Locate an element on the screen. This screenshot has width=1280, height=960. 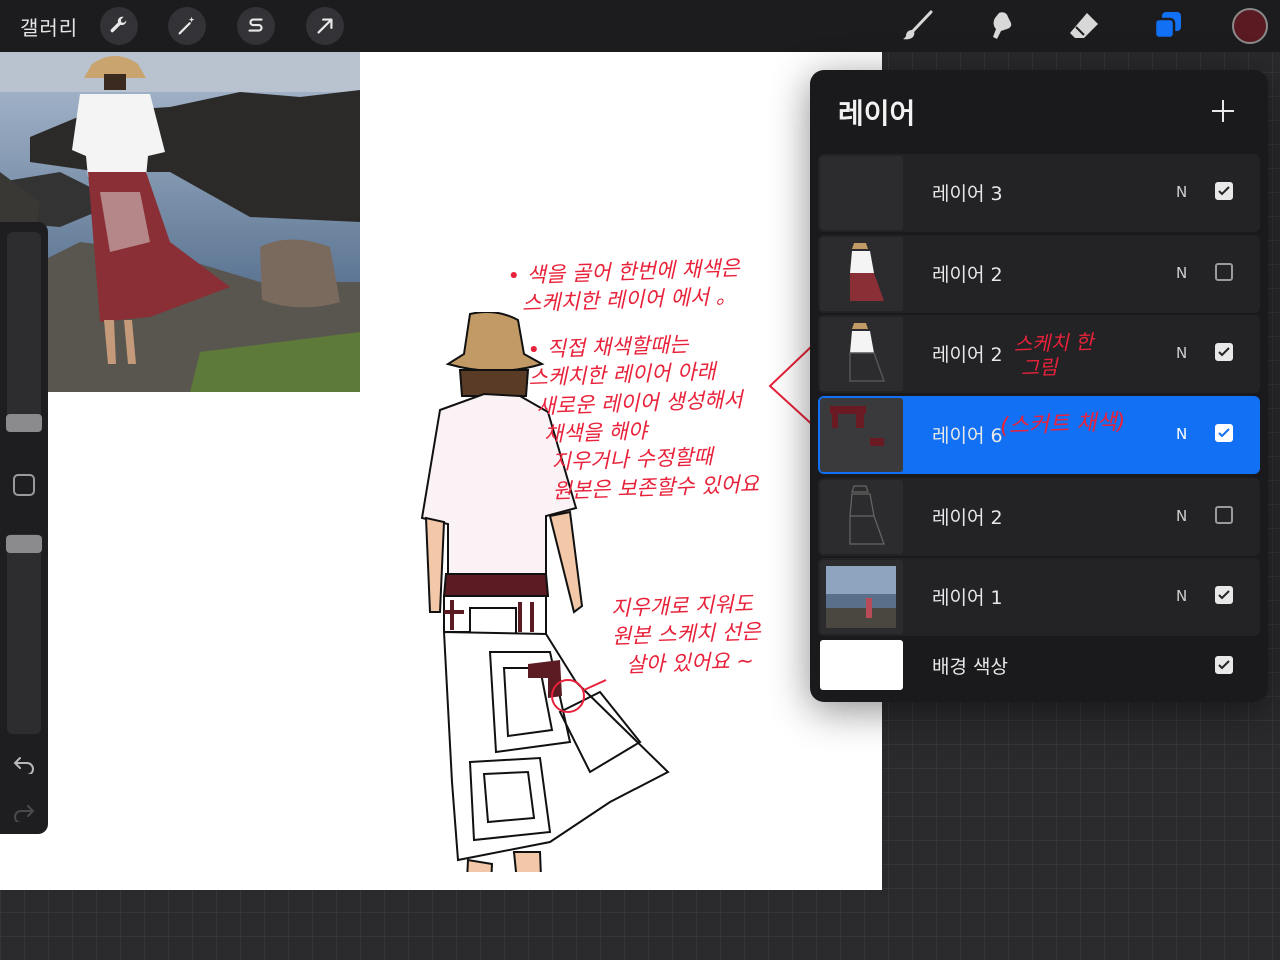
layer-name: 배경 색상 is located at coordinates (970, 667).